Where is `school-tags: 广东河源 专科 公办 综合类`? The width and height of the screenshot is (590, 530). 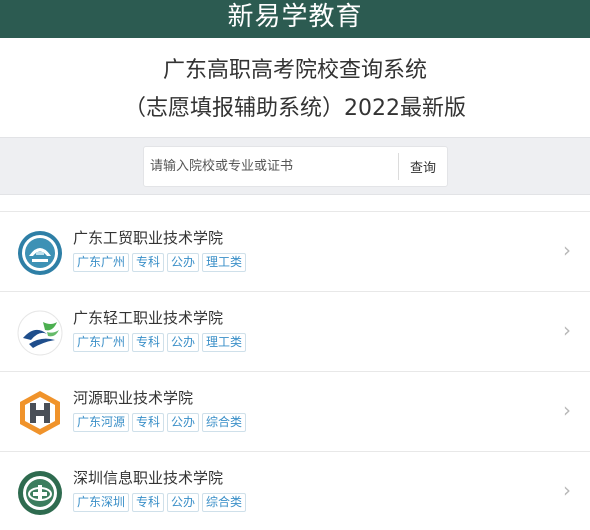
school-tags: 广东河源 专科 公办 综合类 is located at coordinates (161, 421).